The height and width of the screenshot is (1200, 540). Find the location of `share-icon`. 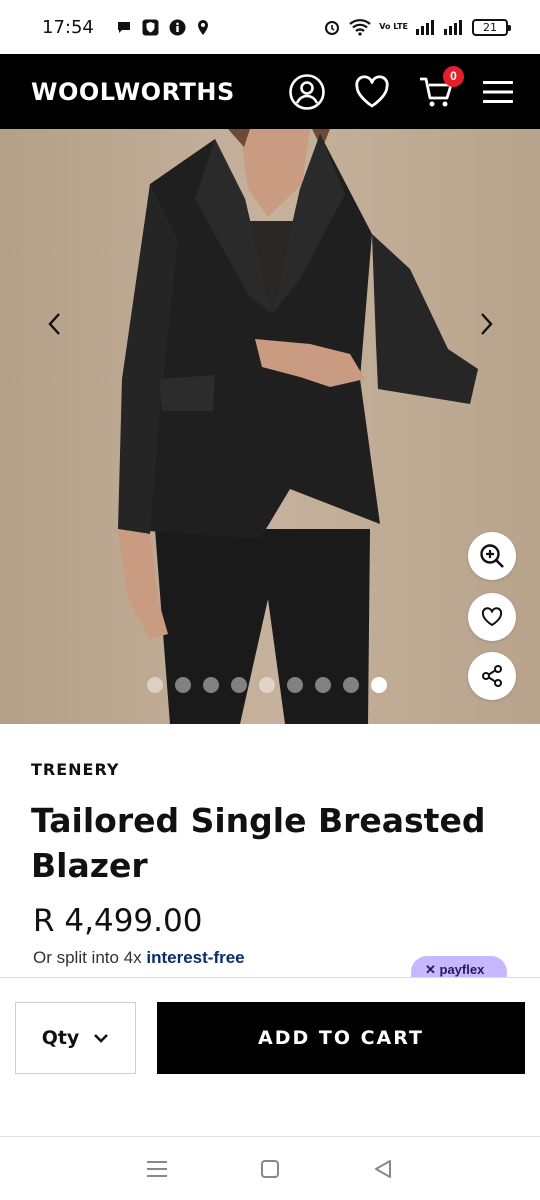

share-icon is located at coordinates (492, 676).